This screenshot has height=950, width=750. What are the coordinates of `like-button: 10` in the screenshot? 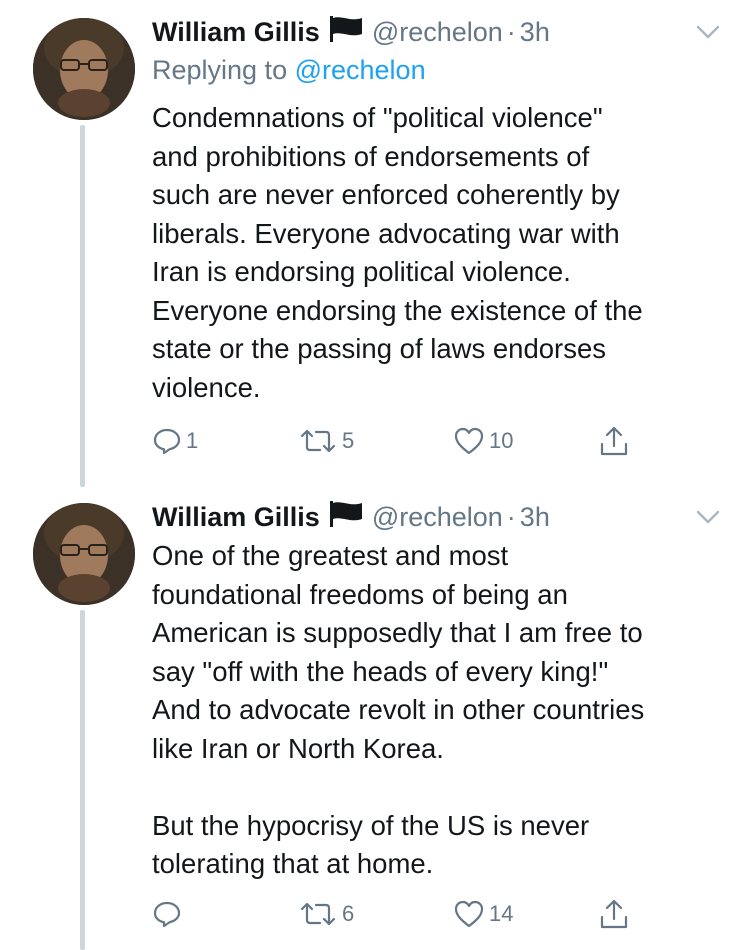 It's located at (483, 441).